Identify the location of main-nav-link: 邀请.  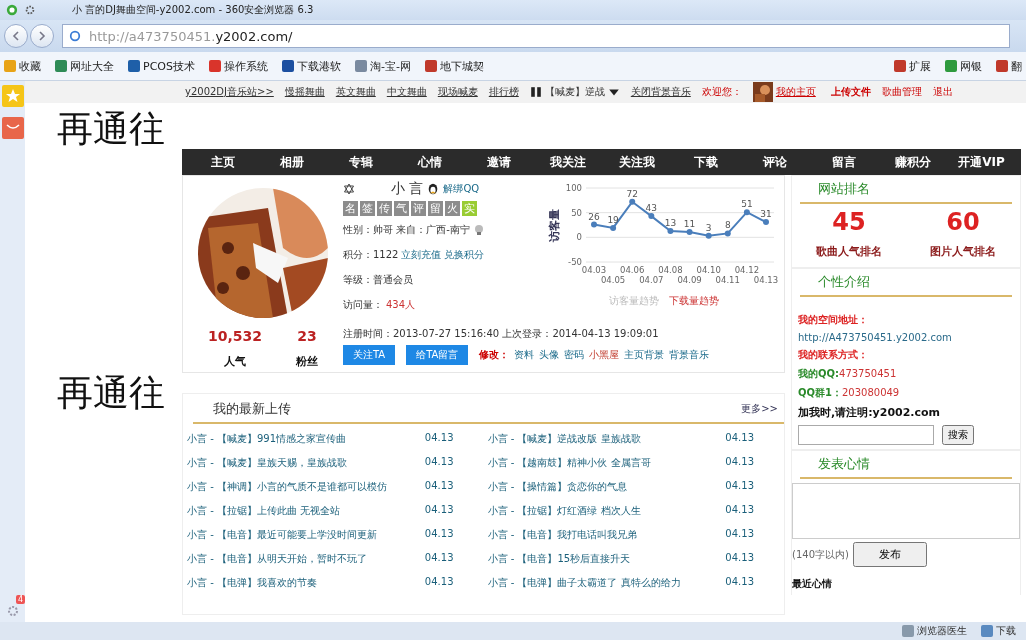
(498, 162).